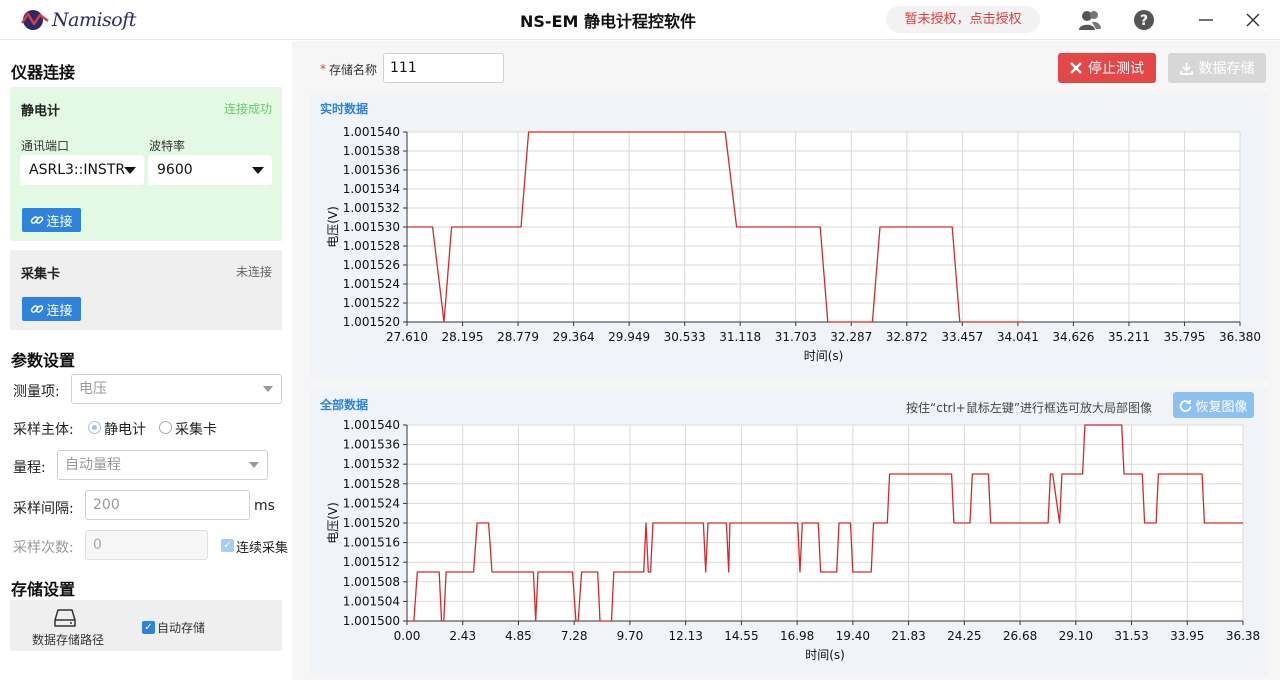 This screenshot has height=680, width=1280. I want to click on port-select: ASRL3::INSTR, so click(82, 170).